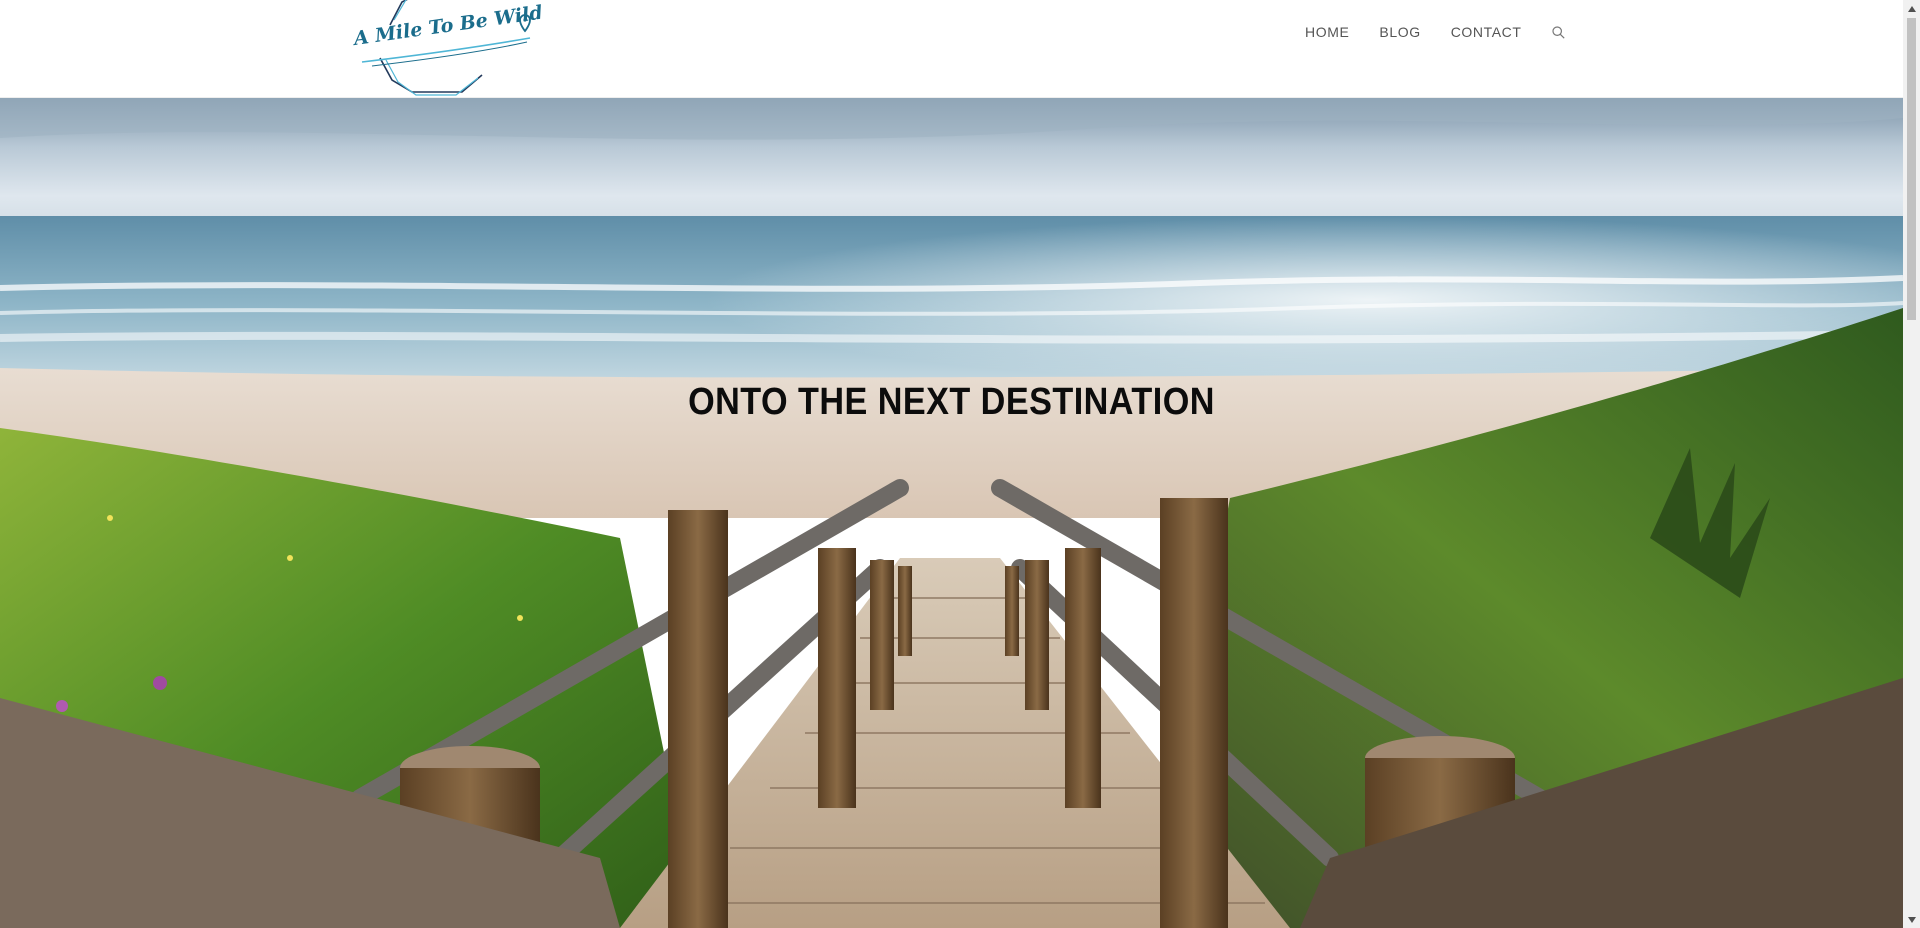  Describe the element at coordinates (1486, 32) in the screenshot. I see `nav-contact: CONTACT` at that location.